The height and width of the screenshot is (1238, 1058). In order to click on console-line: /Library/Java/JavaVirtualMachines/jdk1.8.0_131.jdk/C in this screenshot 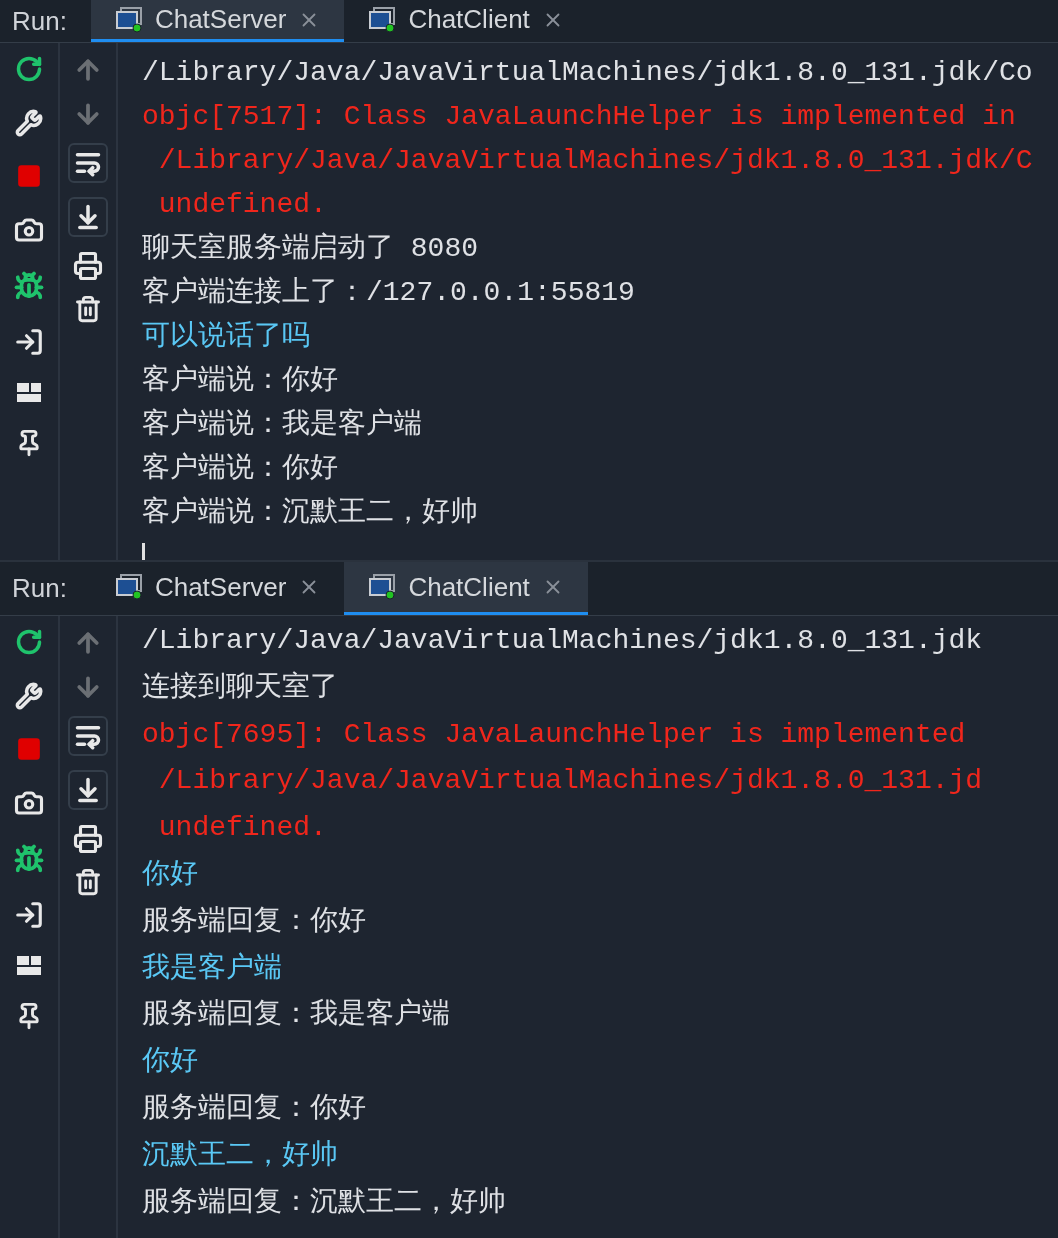, I will do `click(595, 161)`.